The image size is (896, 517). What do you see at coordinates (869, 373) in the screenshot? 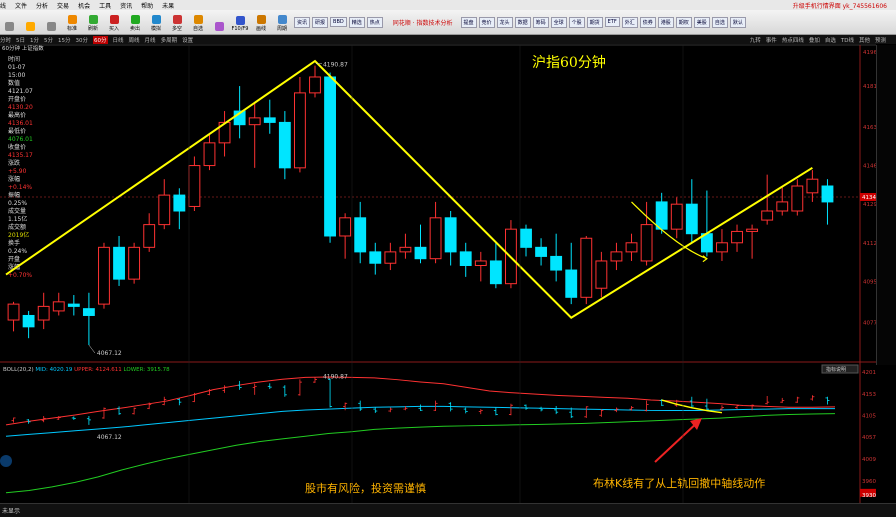
I see `boll-axis-label: 4201.70` at bounding box center [869, 373].